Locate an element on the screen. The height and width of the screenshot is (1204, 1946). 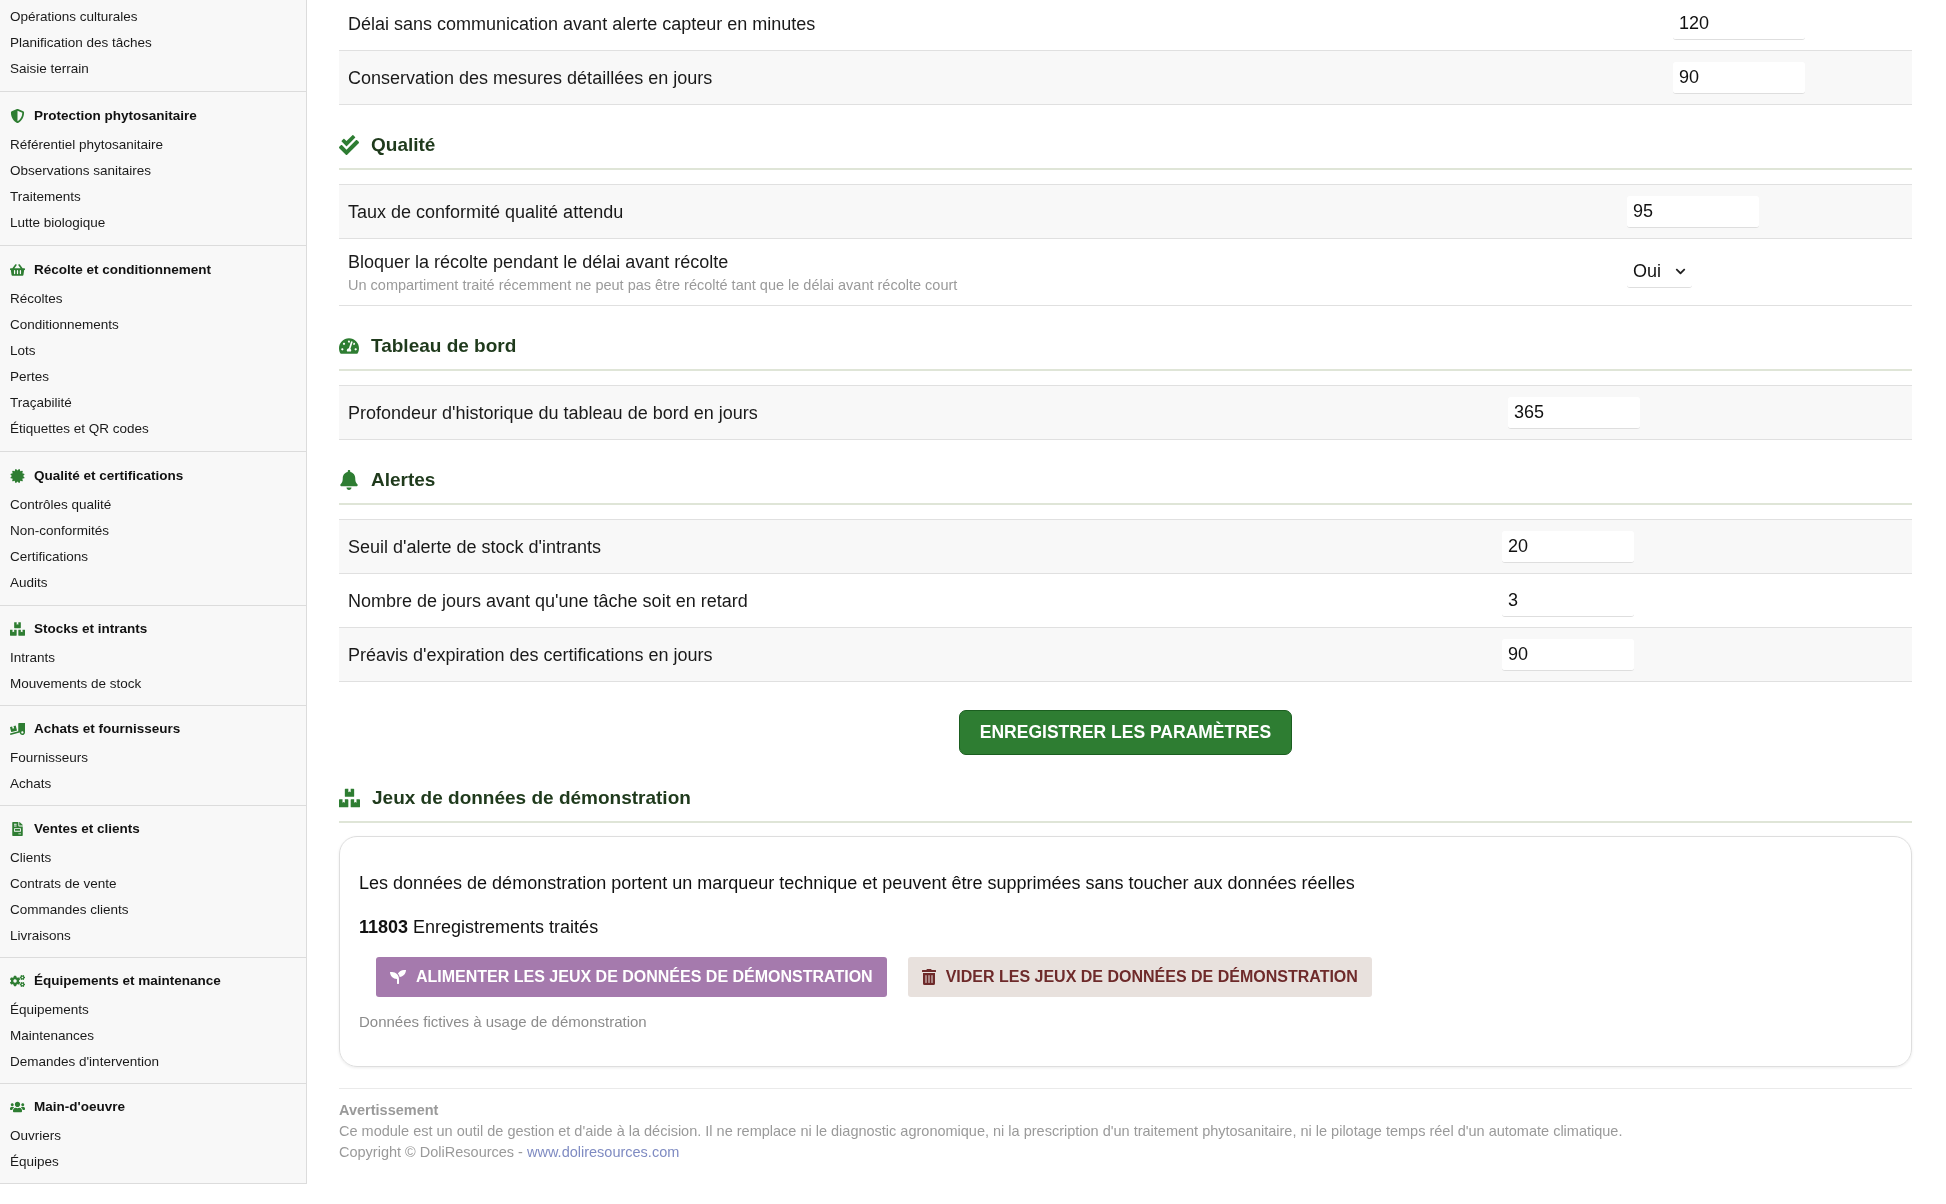
menu-item: Pertes is located at coordinates (30, 377).